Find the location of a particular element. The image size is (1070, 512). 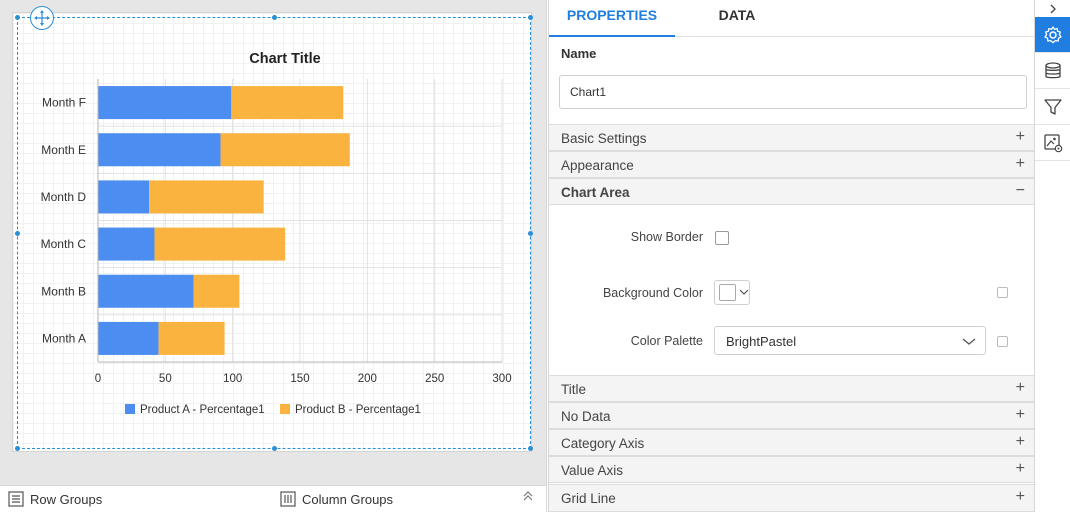

gear-icon is located at coordinates (1053, 34).